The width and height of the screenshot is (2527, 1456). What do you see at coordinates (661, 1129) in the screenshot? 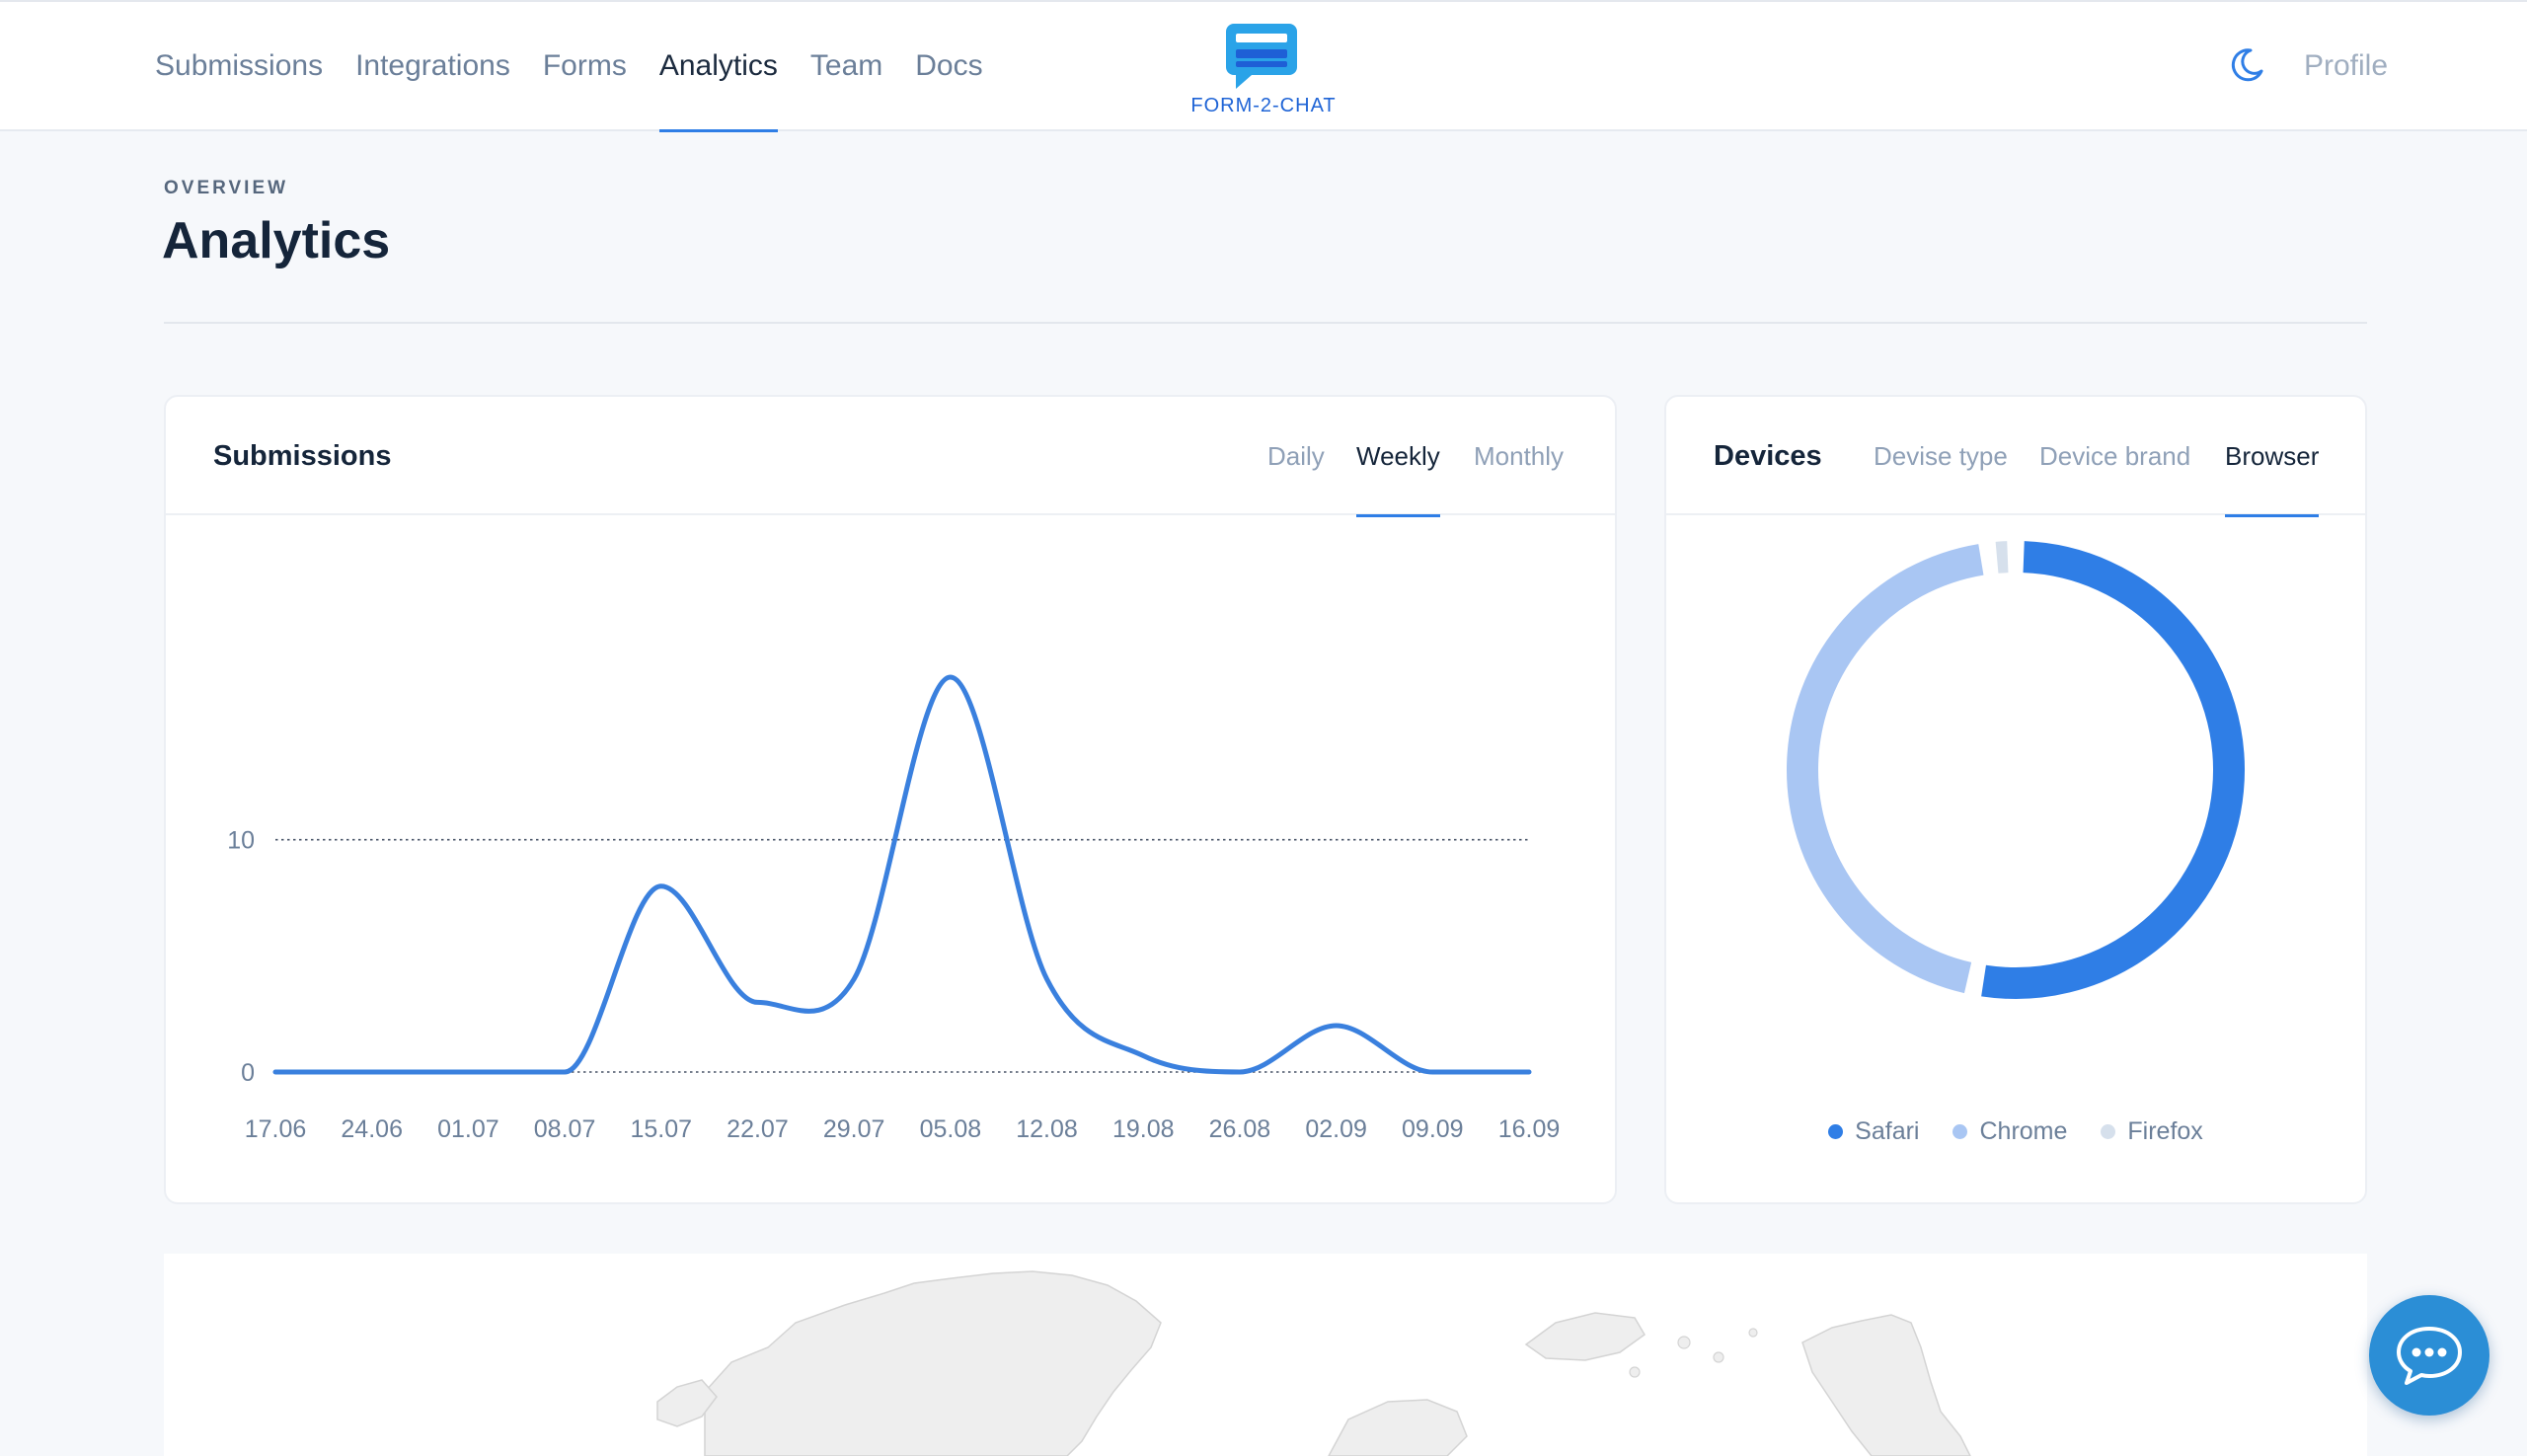
I see `x-tick-label: 15.07` at bounding box center [661, 1129].